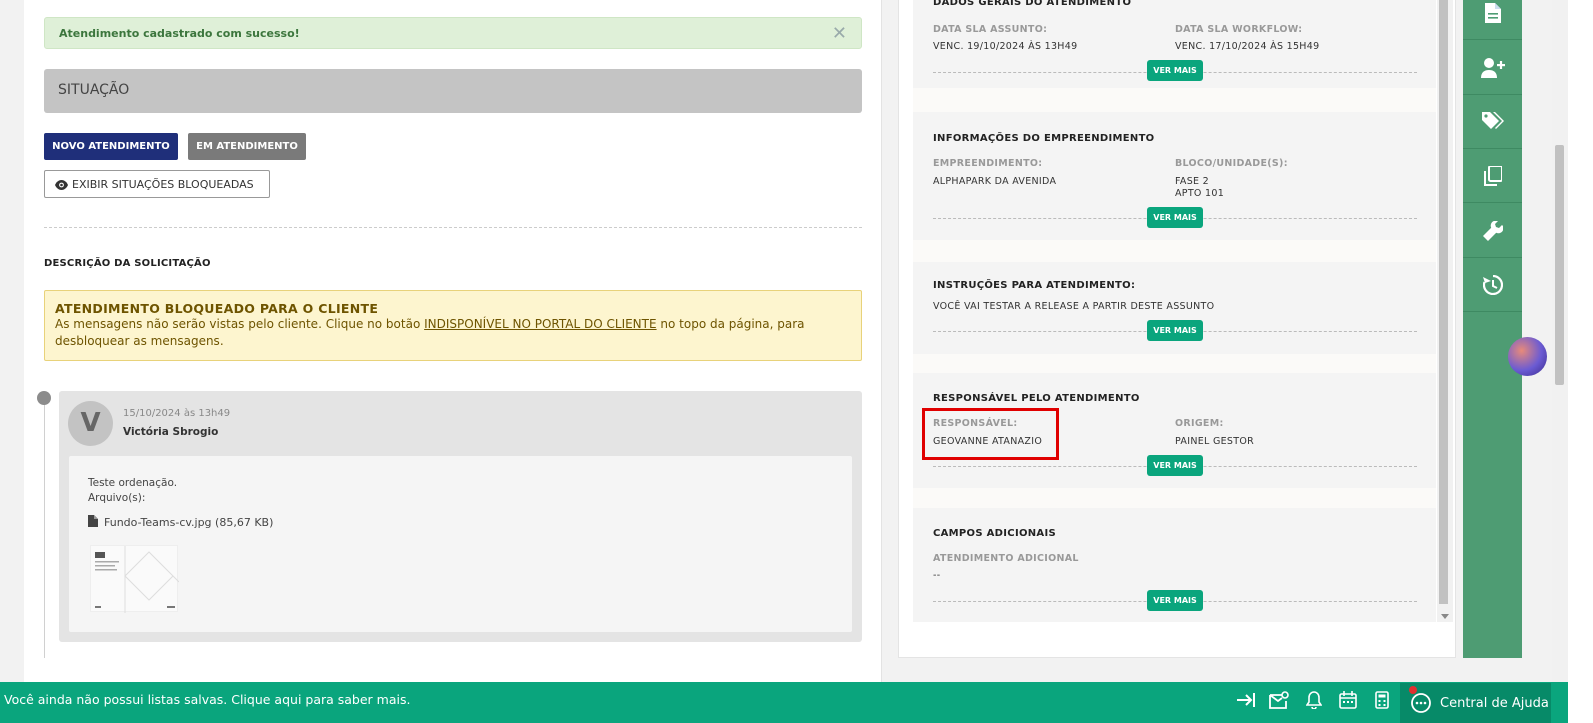 The image size is (1593, 723). I want to click on calculator-button, so click(1382, 700).